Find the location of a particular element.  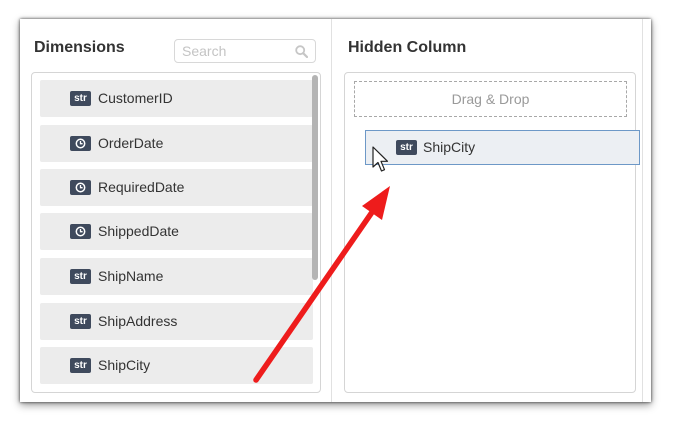

dimension-item-requireddate: RequiredDate is located at coordinates (176, 187).